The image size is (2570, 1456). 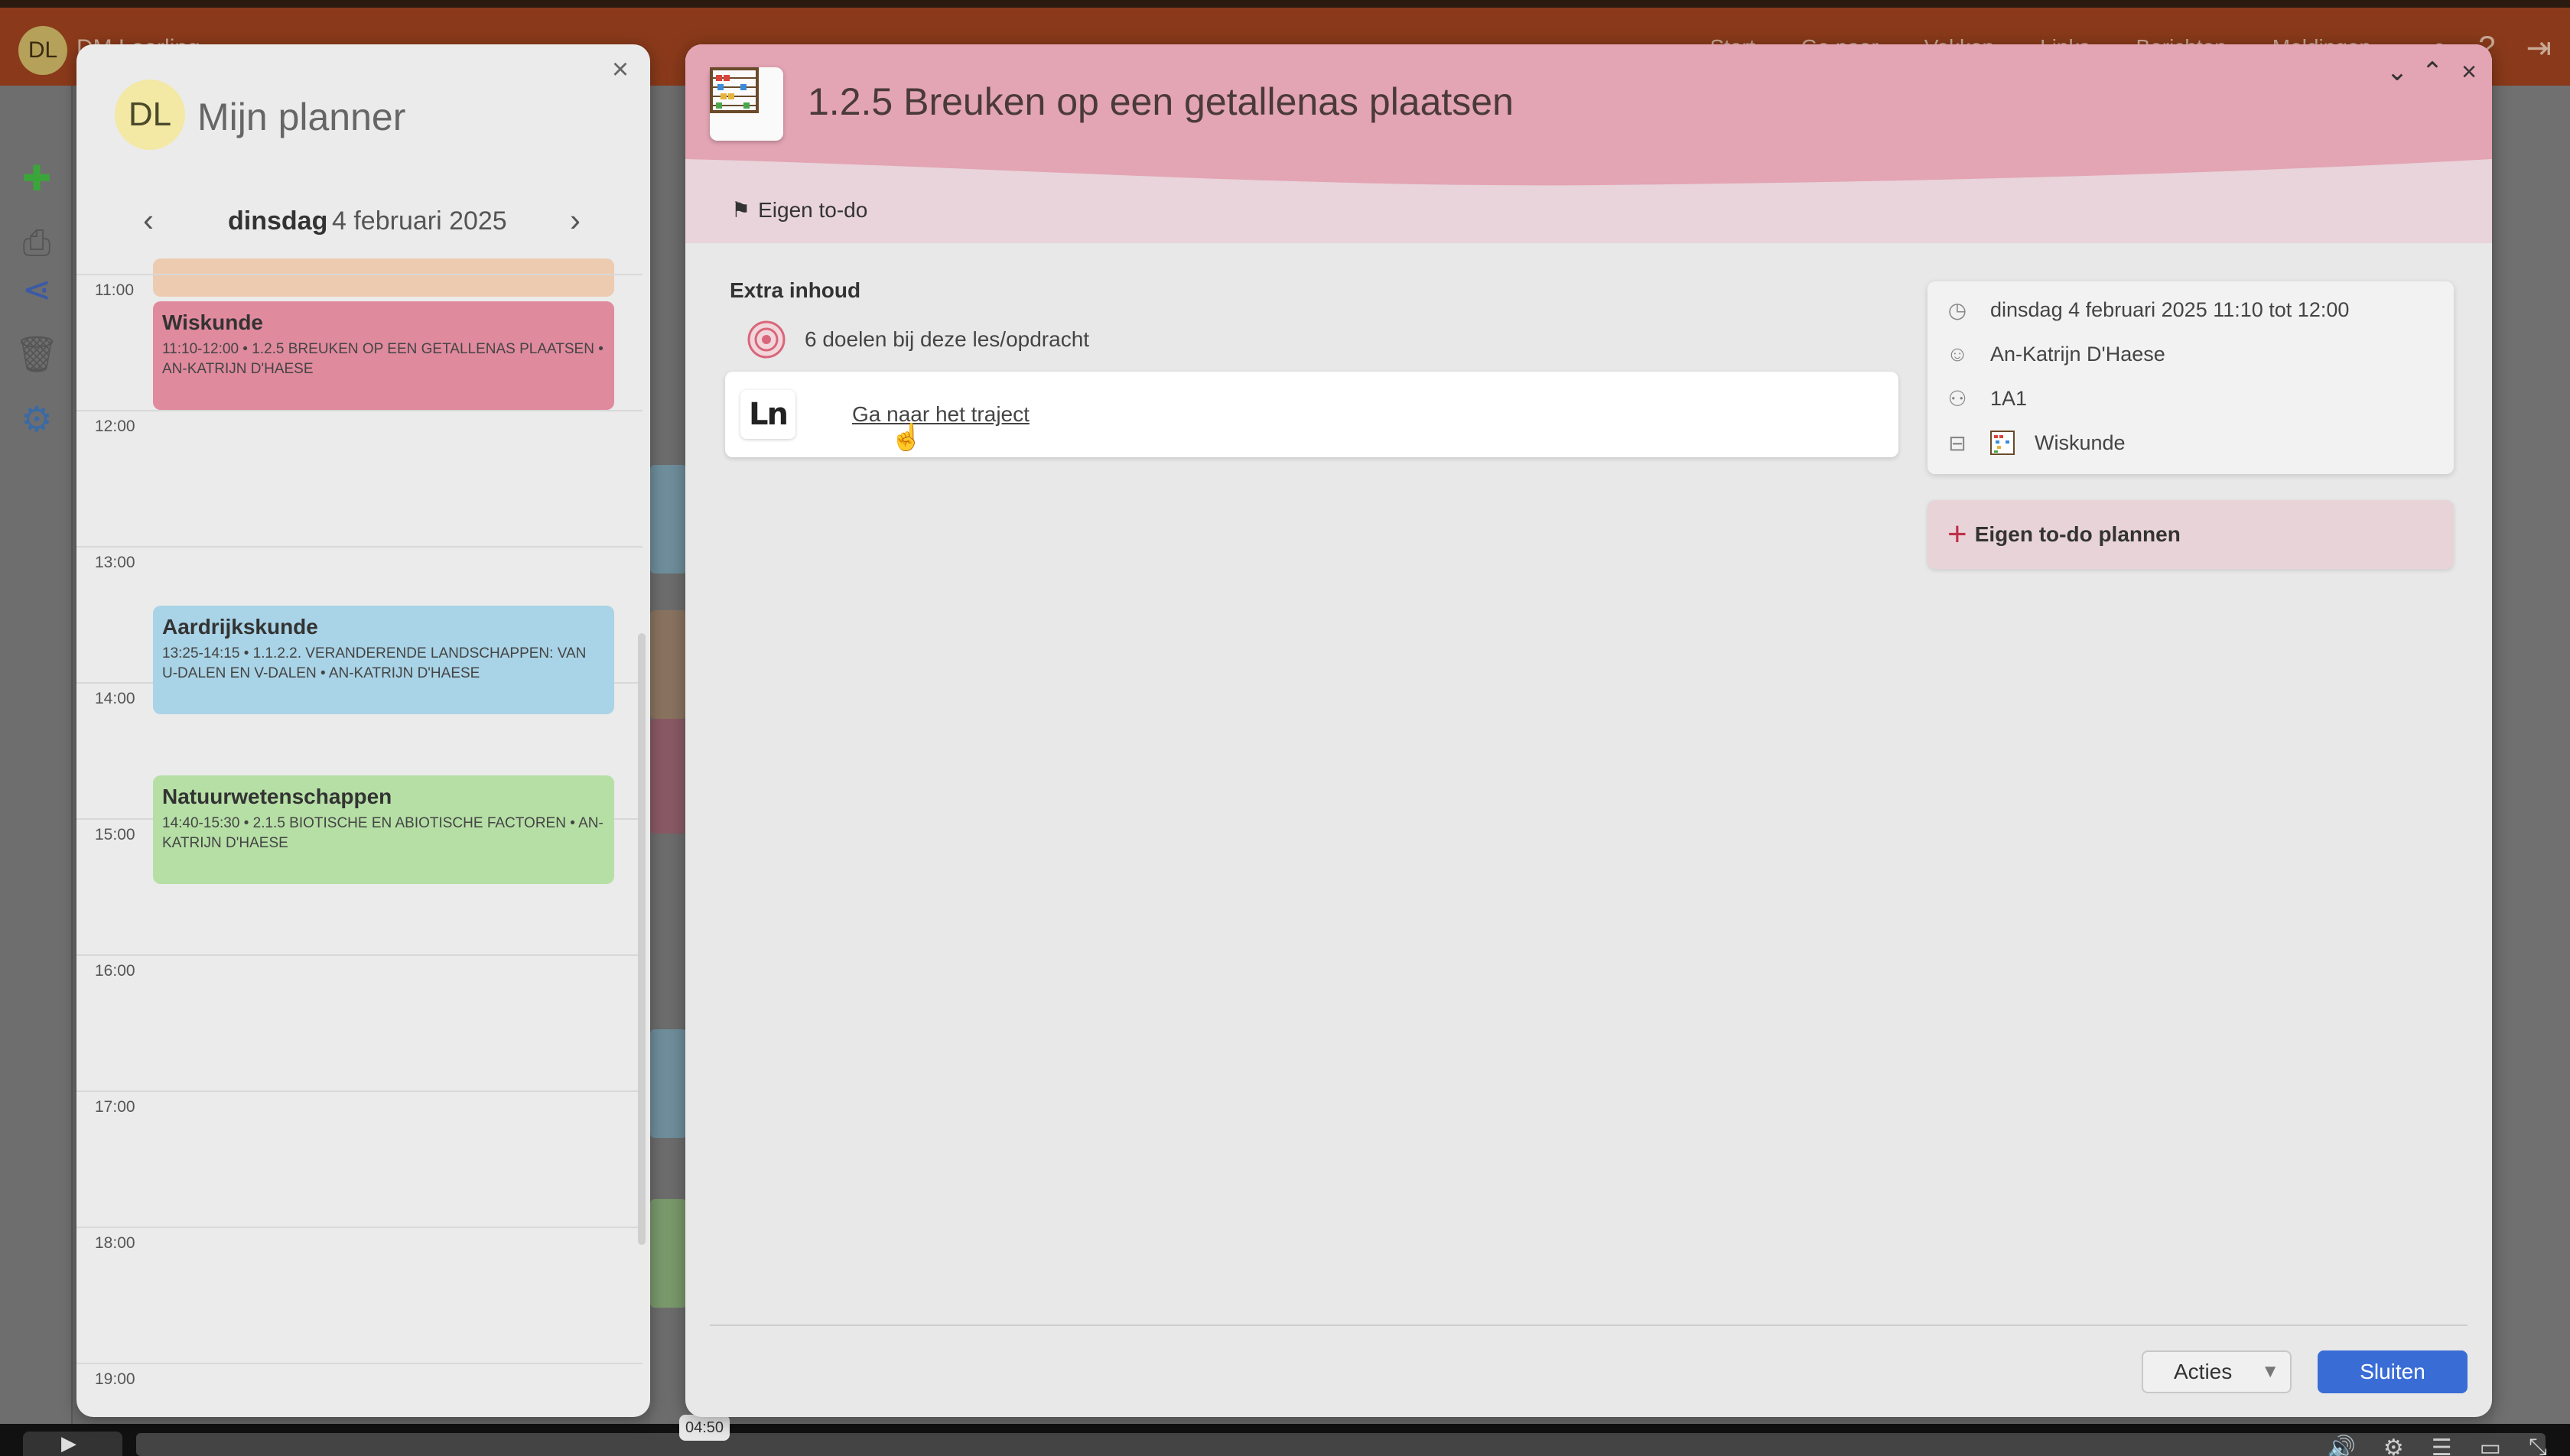 What do you see at coordinates (278, 221) in the screenshot?
I see `planner-day: dinsdag` at bounding box center [278, 221].